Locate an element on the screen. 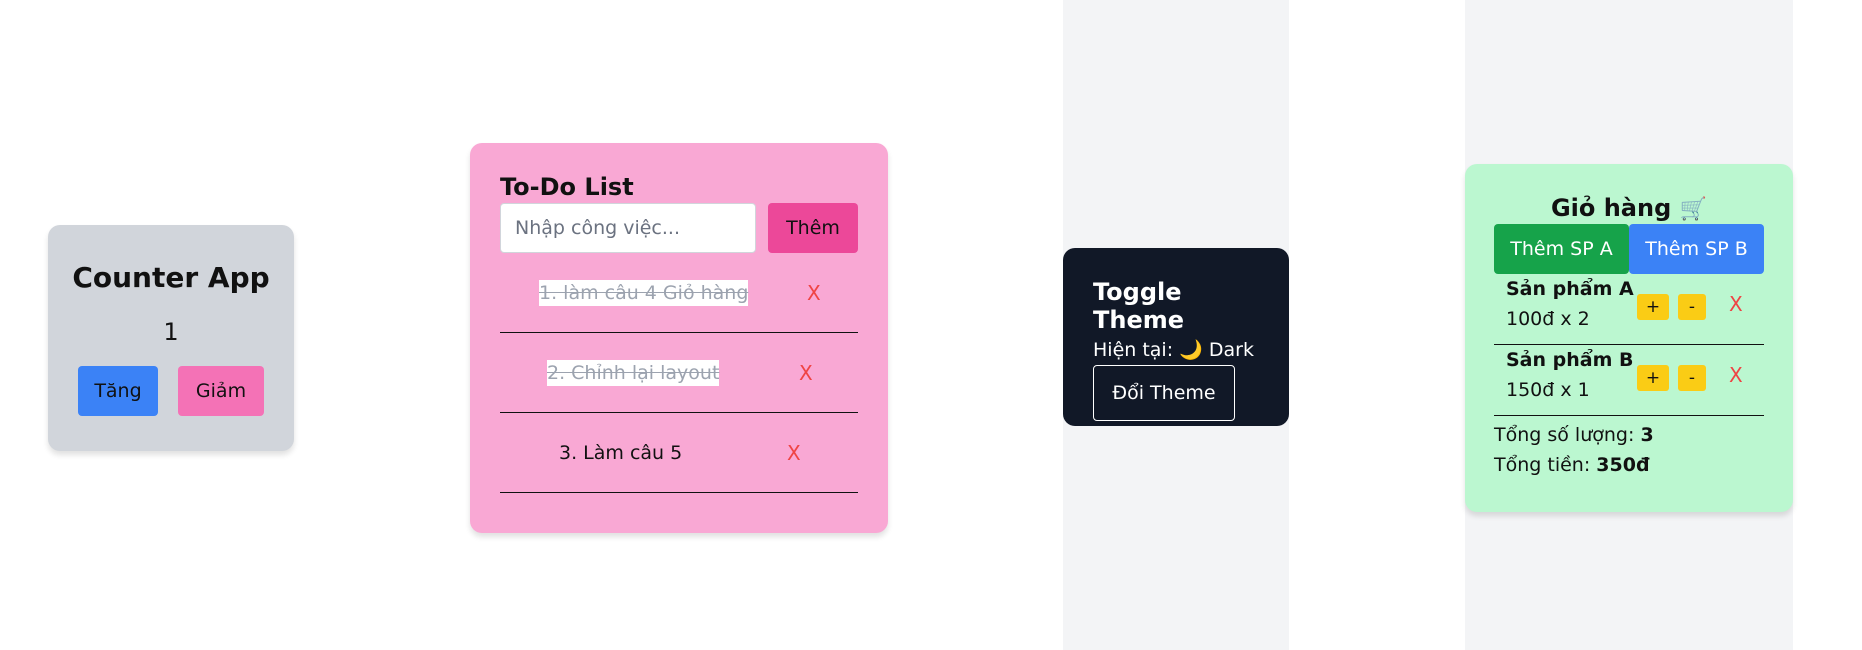  total-quantity-value: 3 is located at coordinates (1647, 435).